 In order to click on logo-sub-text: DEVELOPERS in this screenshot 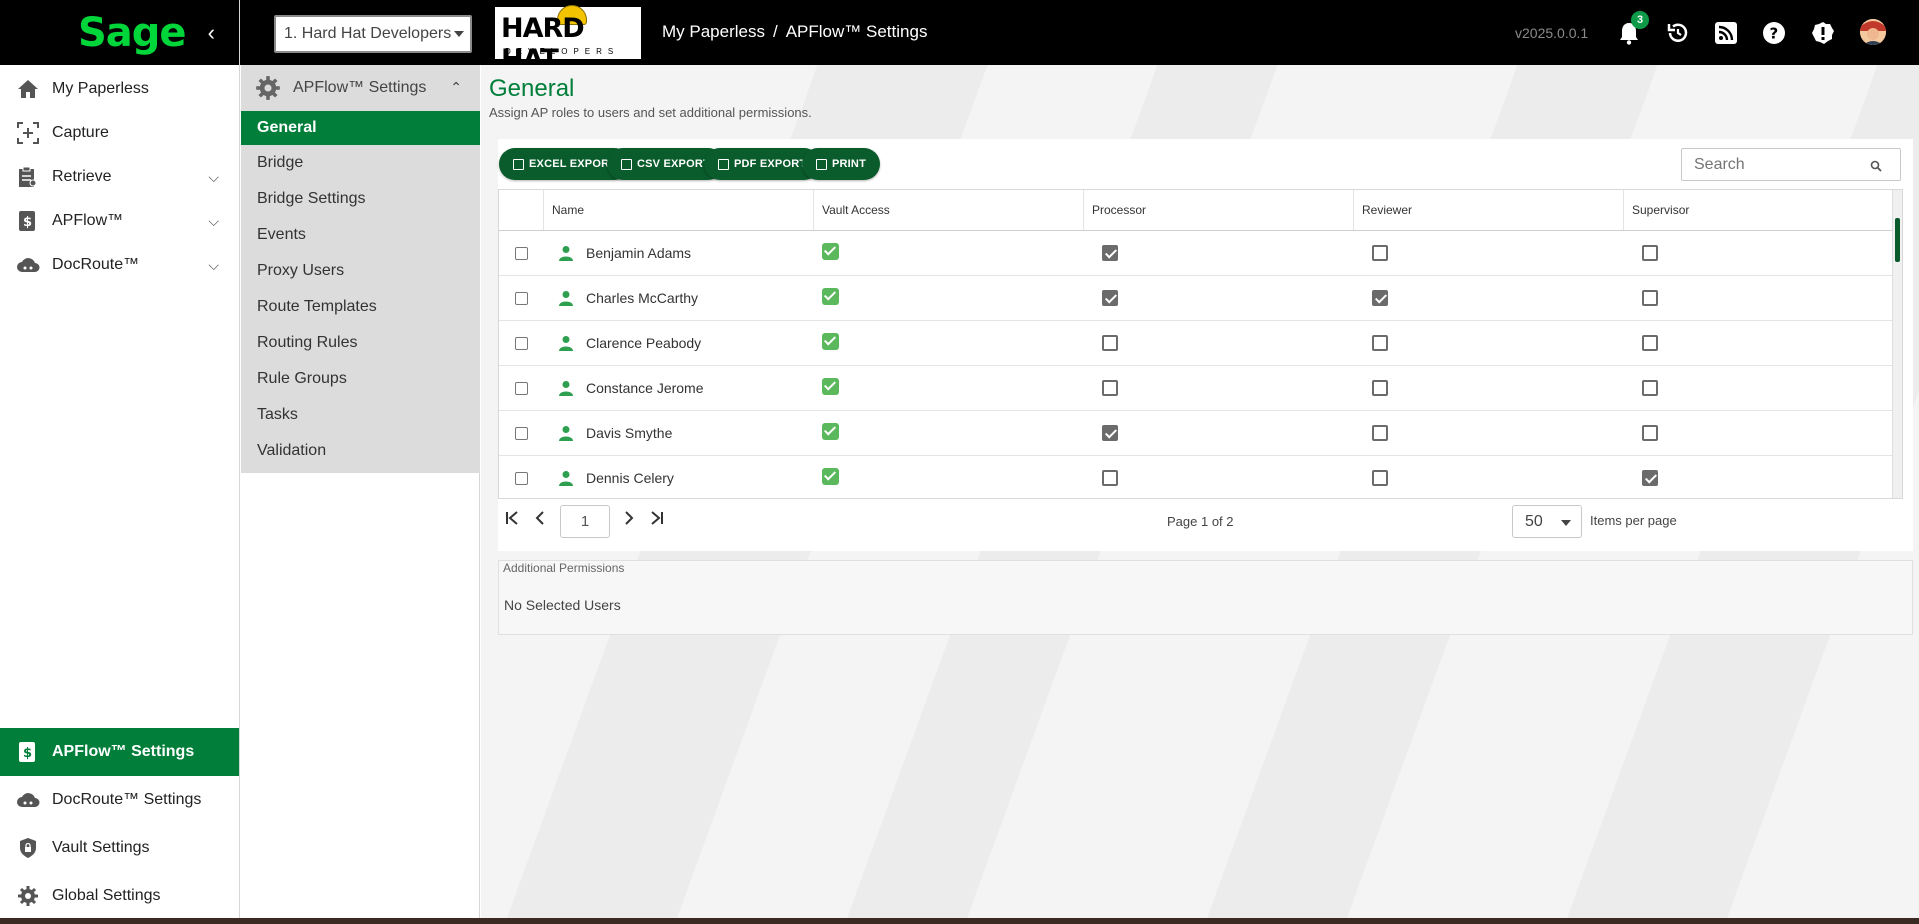, I will do `click(562, 51)`.